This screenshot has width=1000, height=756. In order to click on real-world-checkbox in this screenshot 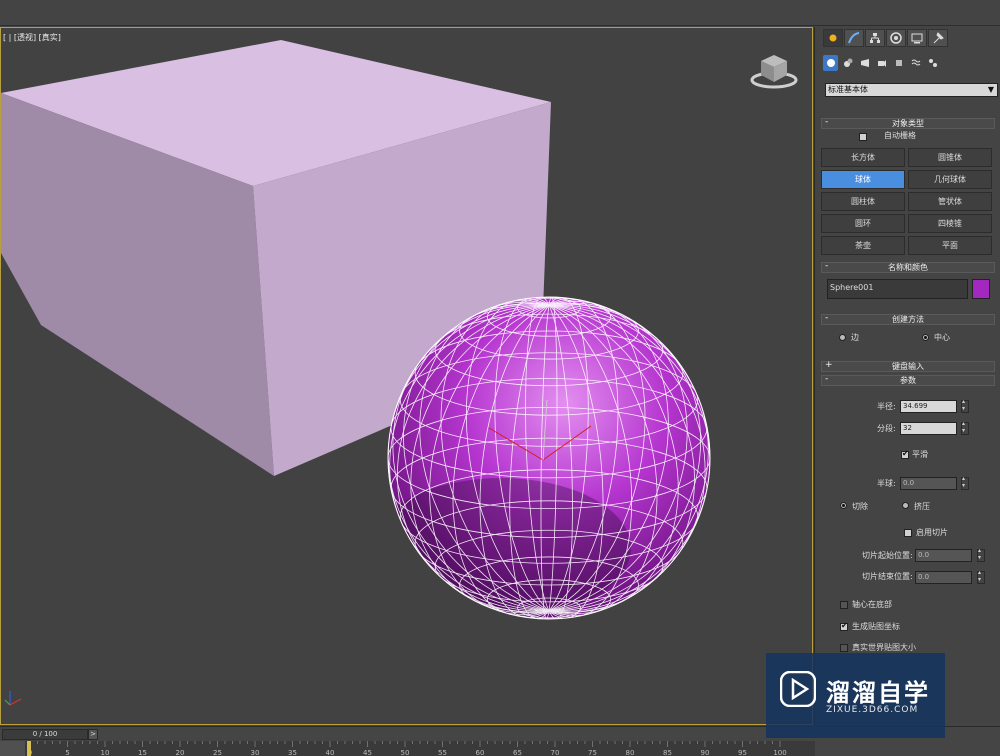, I will do `click(844, 648)`.